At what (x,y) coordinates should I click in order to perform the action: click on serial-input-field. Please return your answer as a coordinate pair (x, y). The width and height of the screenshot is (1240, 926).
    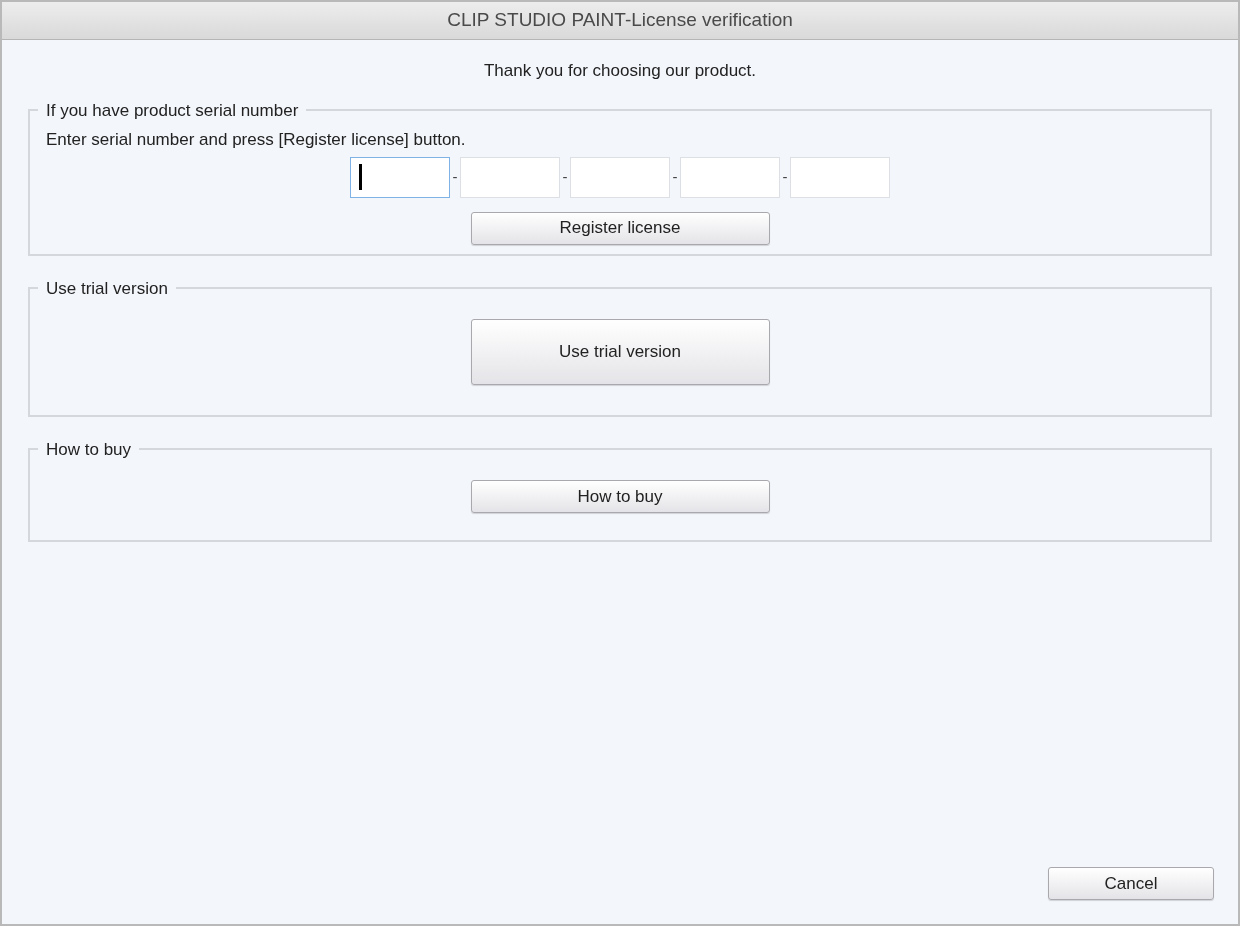
    Looking at the image, I should click on (400, 177).